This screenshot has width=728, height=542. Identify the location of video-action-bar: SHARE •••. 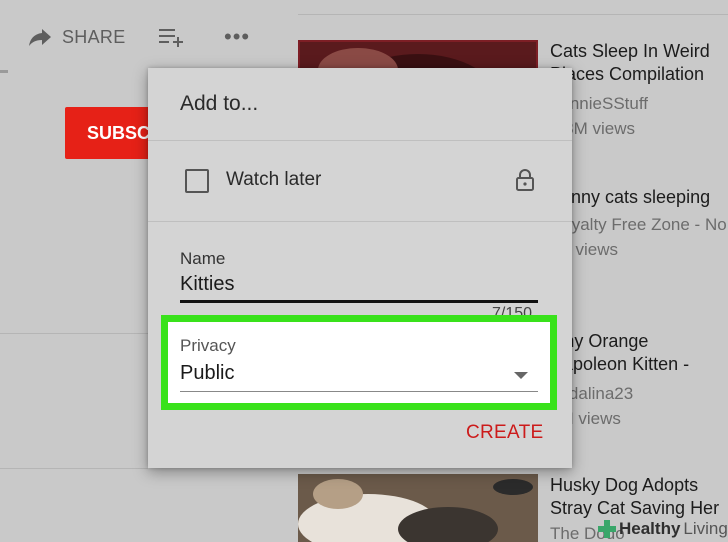
(145, 36).